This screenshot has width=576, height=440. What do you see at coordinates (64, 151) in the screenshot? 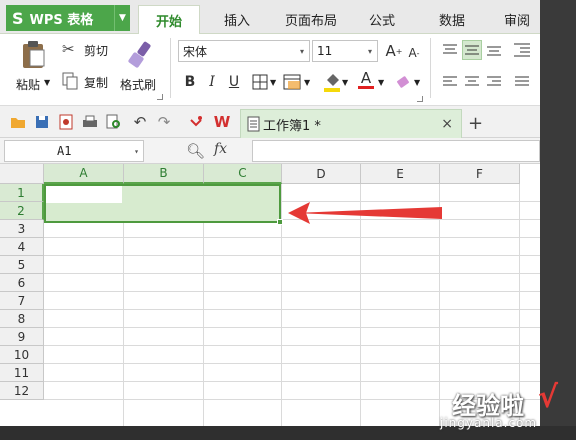
I see `name-box-value: A1` at bounding box center [64, 151].